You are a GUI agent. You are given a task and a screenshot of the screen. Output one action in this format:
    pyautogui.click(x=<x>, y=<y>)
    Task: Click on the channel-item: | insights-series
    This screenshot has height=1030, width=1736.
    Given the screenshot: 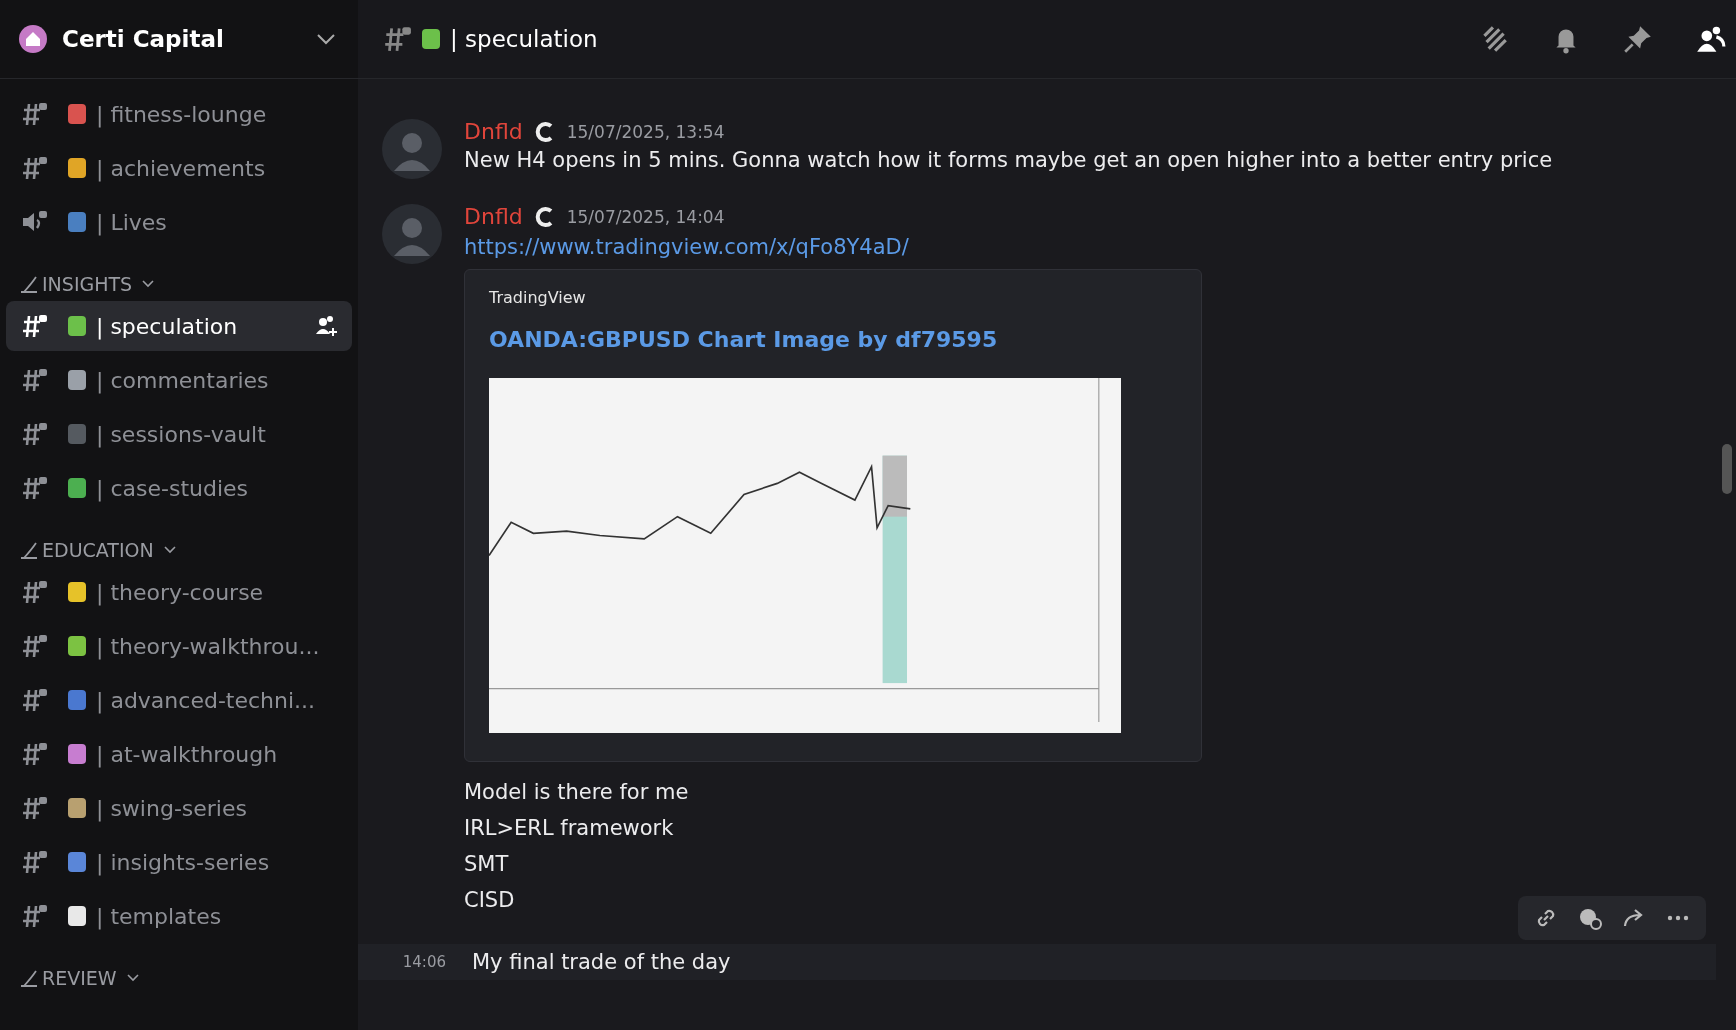 What is the action you would take?
    pyautogui.click(x=179, y=862)
    